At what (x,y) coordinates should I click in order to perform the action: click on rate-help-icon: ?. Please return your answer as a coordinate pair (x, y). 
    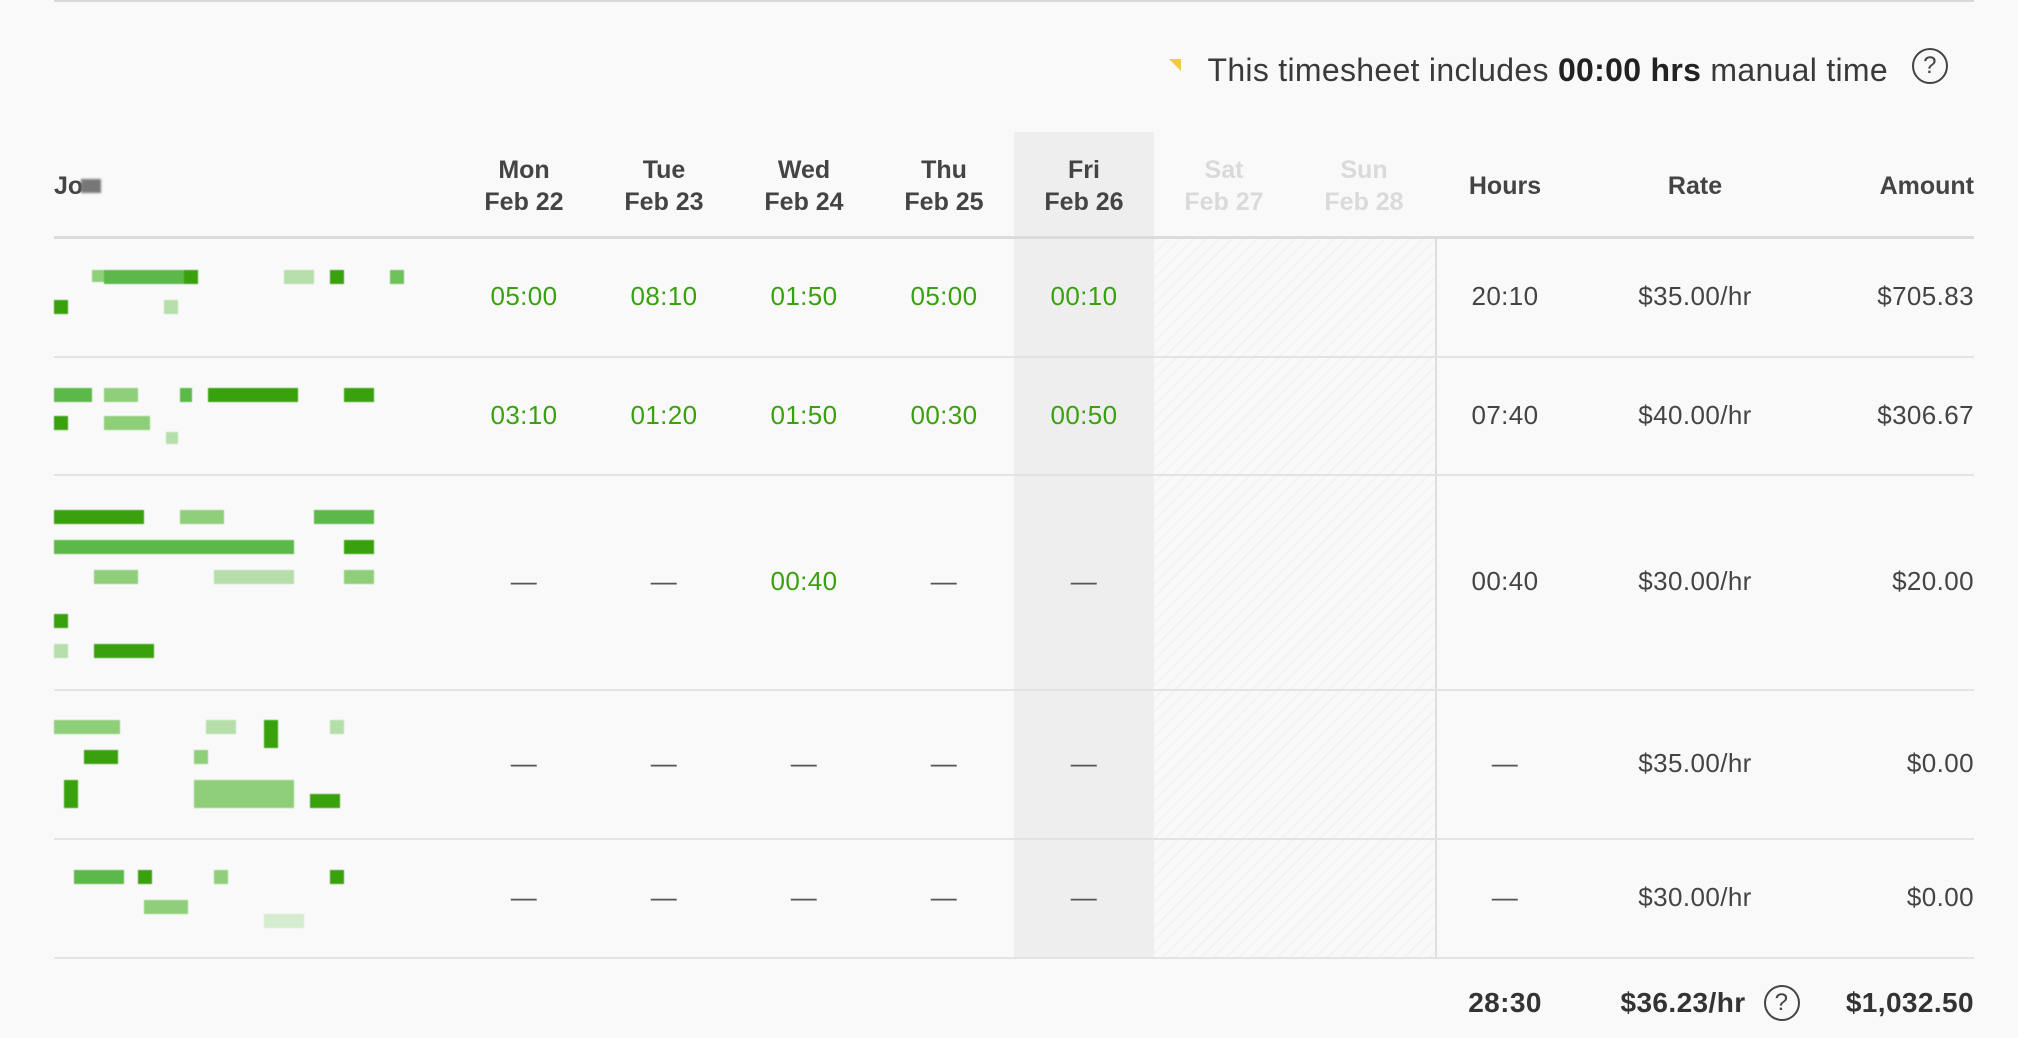
    Looking at the image, I should click on (1781, 1003).